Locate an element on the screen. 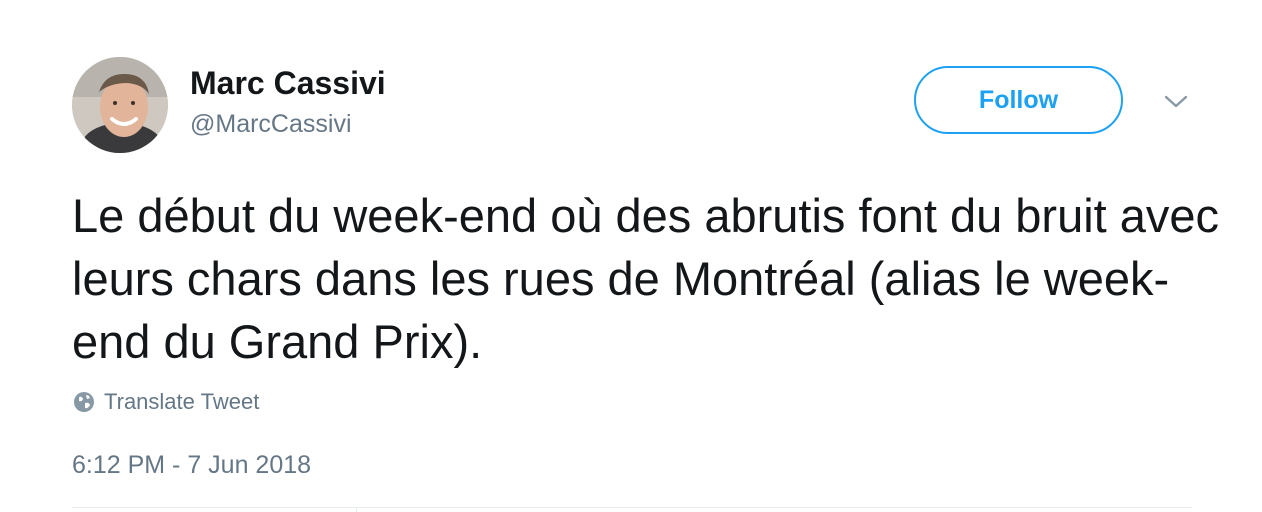 The image size is (1262, 512). author-handle: @MarcCassivi is located at coordinates (271, 124).